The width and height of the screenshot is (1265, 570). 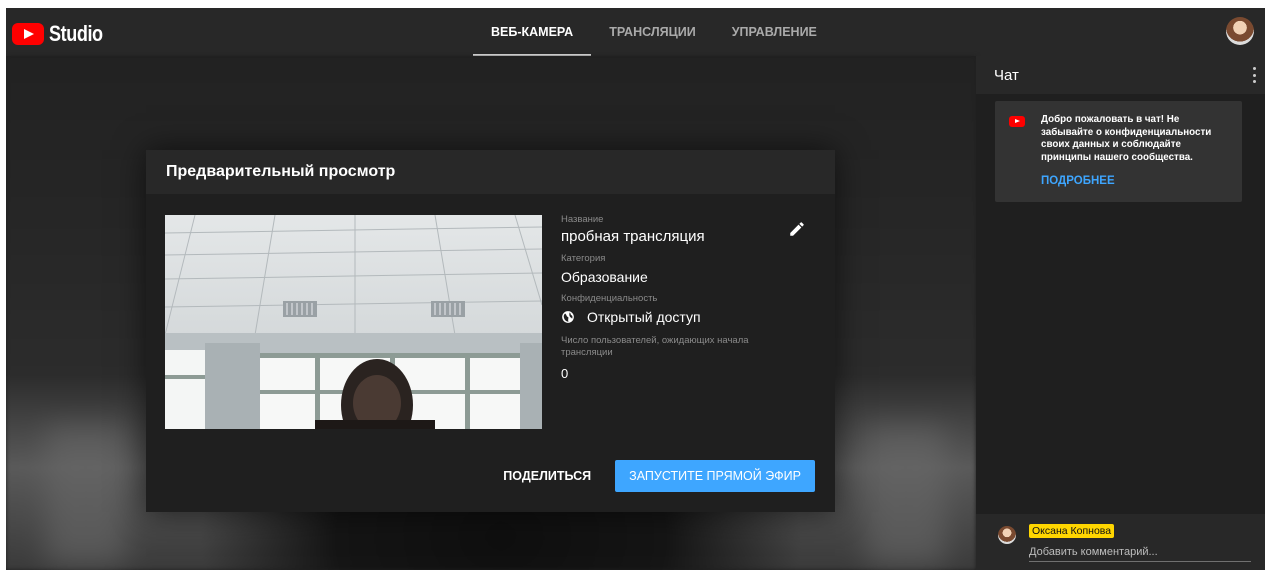 What do you see at coordinates (604, 277) in the screenshot?
I see `category-value: Образование` at bounding box center [604, 277].